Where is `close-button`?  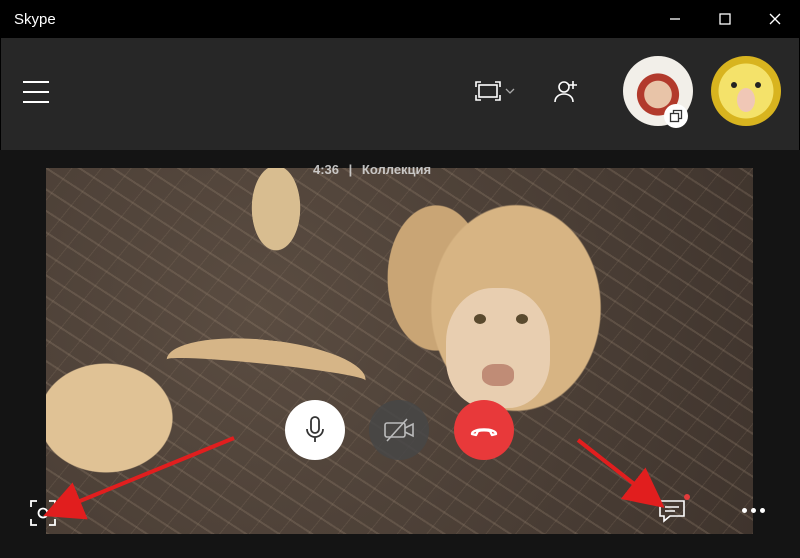
close-button is located at coordinates (775, 19).